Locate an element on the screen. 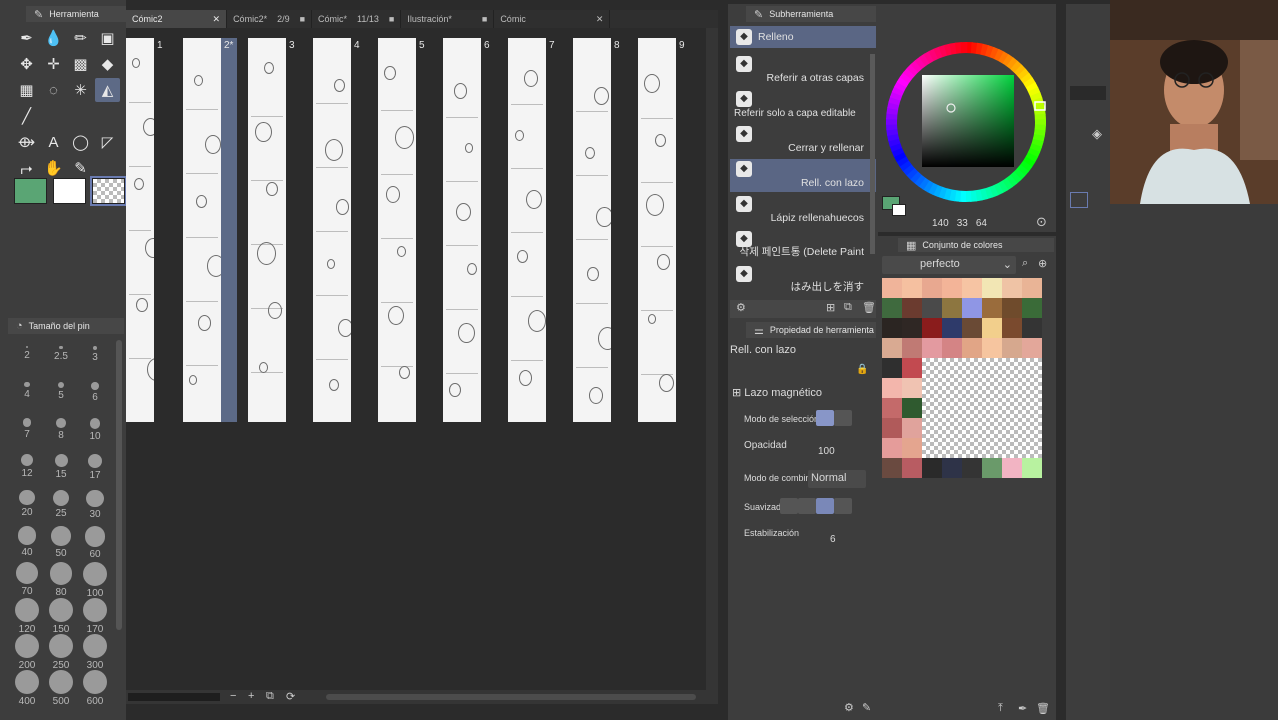 This screenshot has height=720, width=1278. brush-size-600: 600 is located at coordinates (95, 688).